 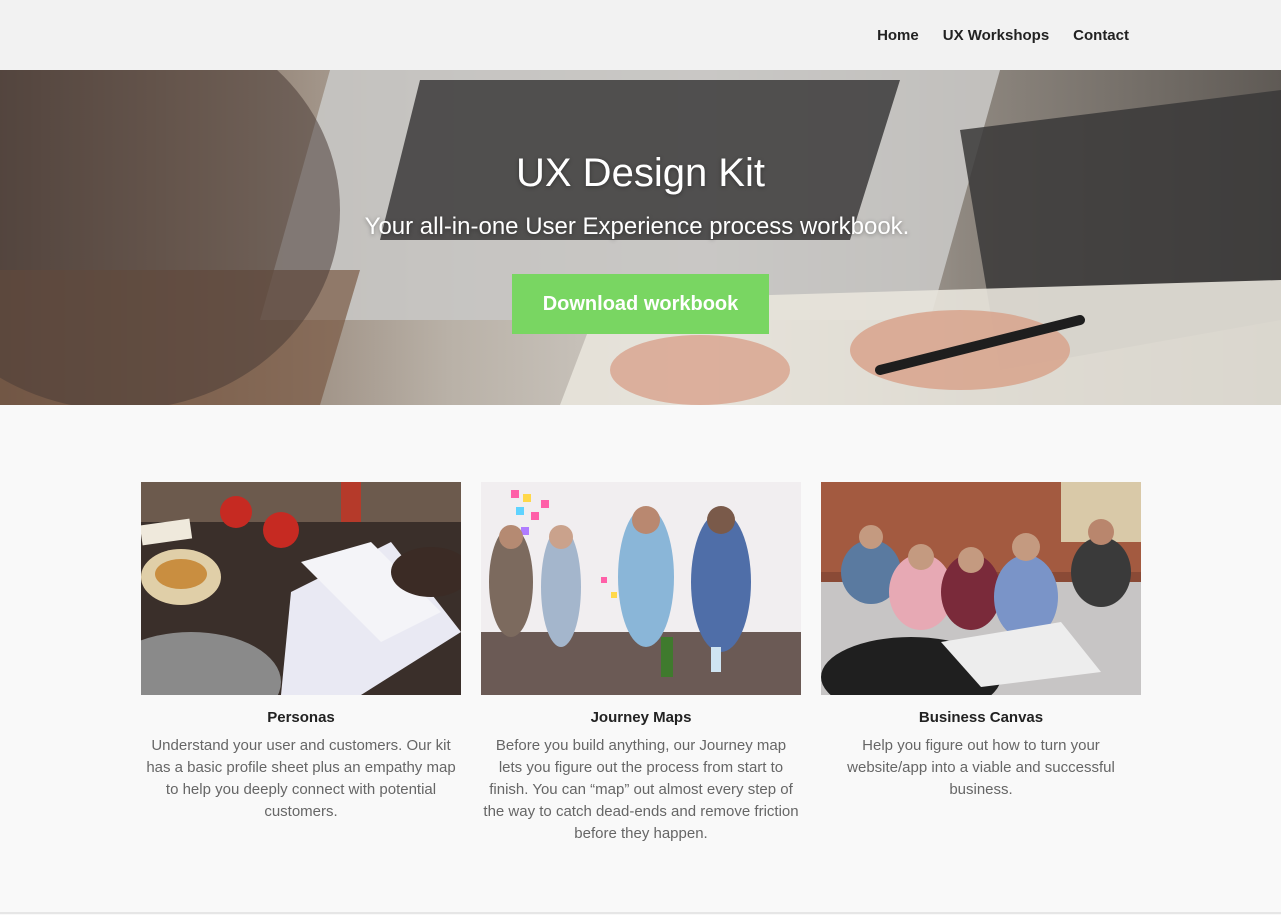 I want to click on top-navbar: Home UX Workshops Contact, so click(x=640, y=35).